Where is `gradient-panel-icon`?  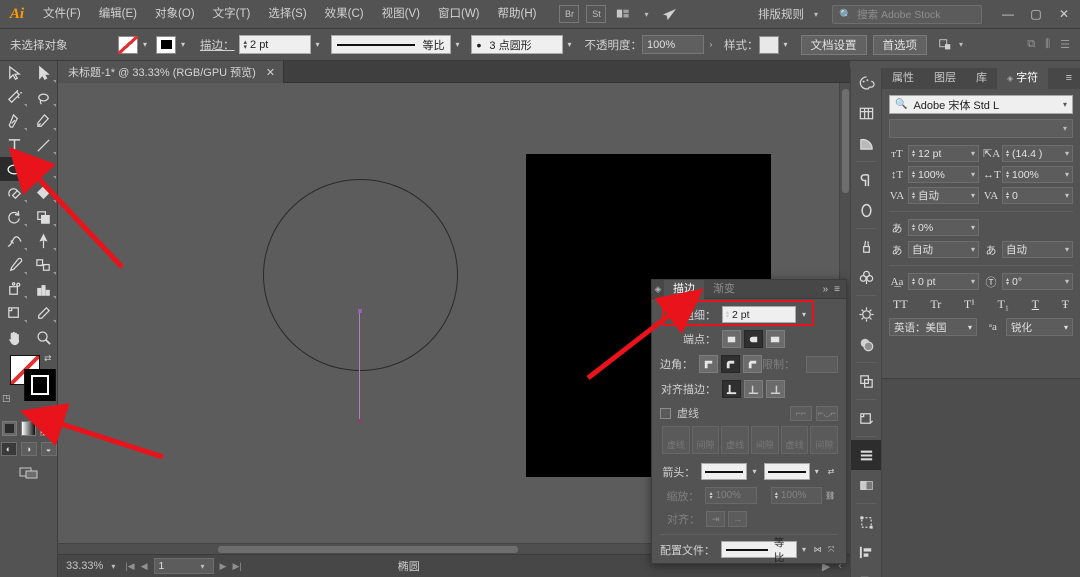
gradient-panel-icon is located at coordinates (866, 143).